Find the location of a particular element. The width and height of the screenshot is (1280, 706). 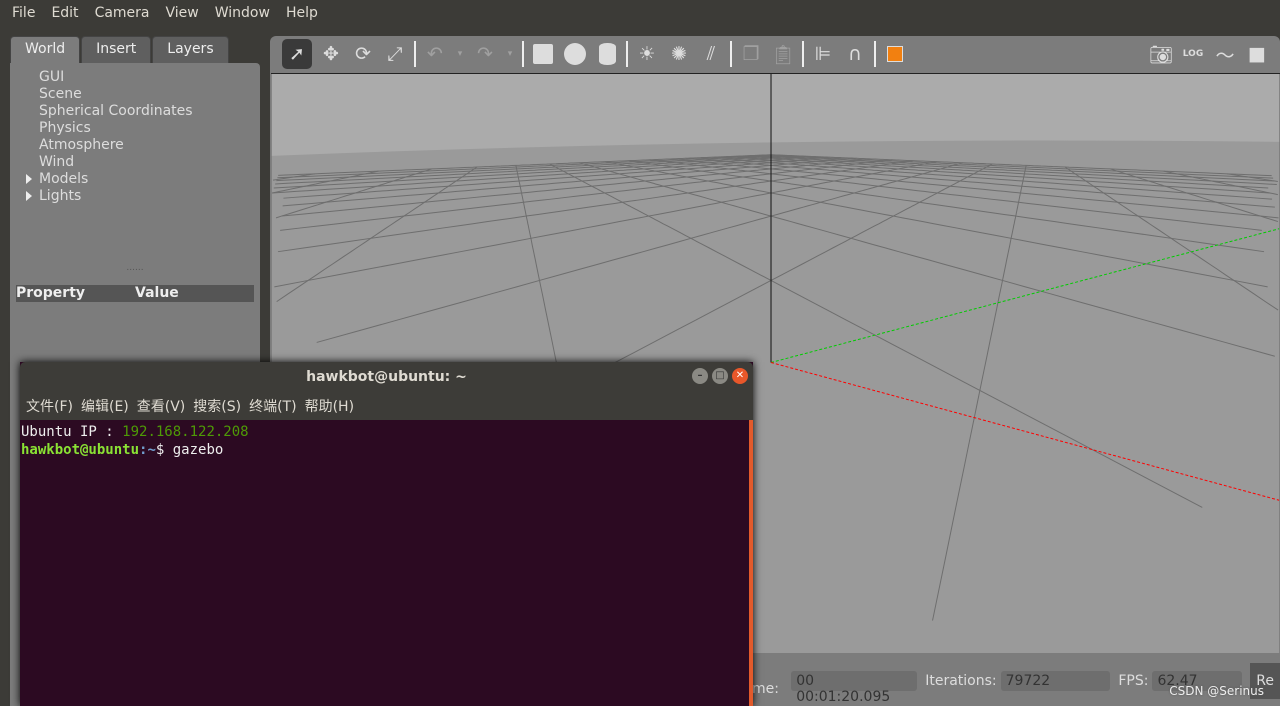

fps-label: FPS: is located at coordinates (1133, 681).